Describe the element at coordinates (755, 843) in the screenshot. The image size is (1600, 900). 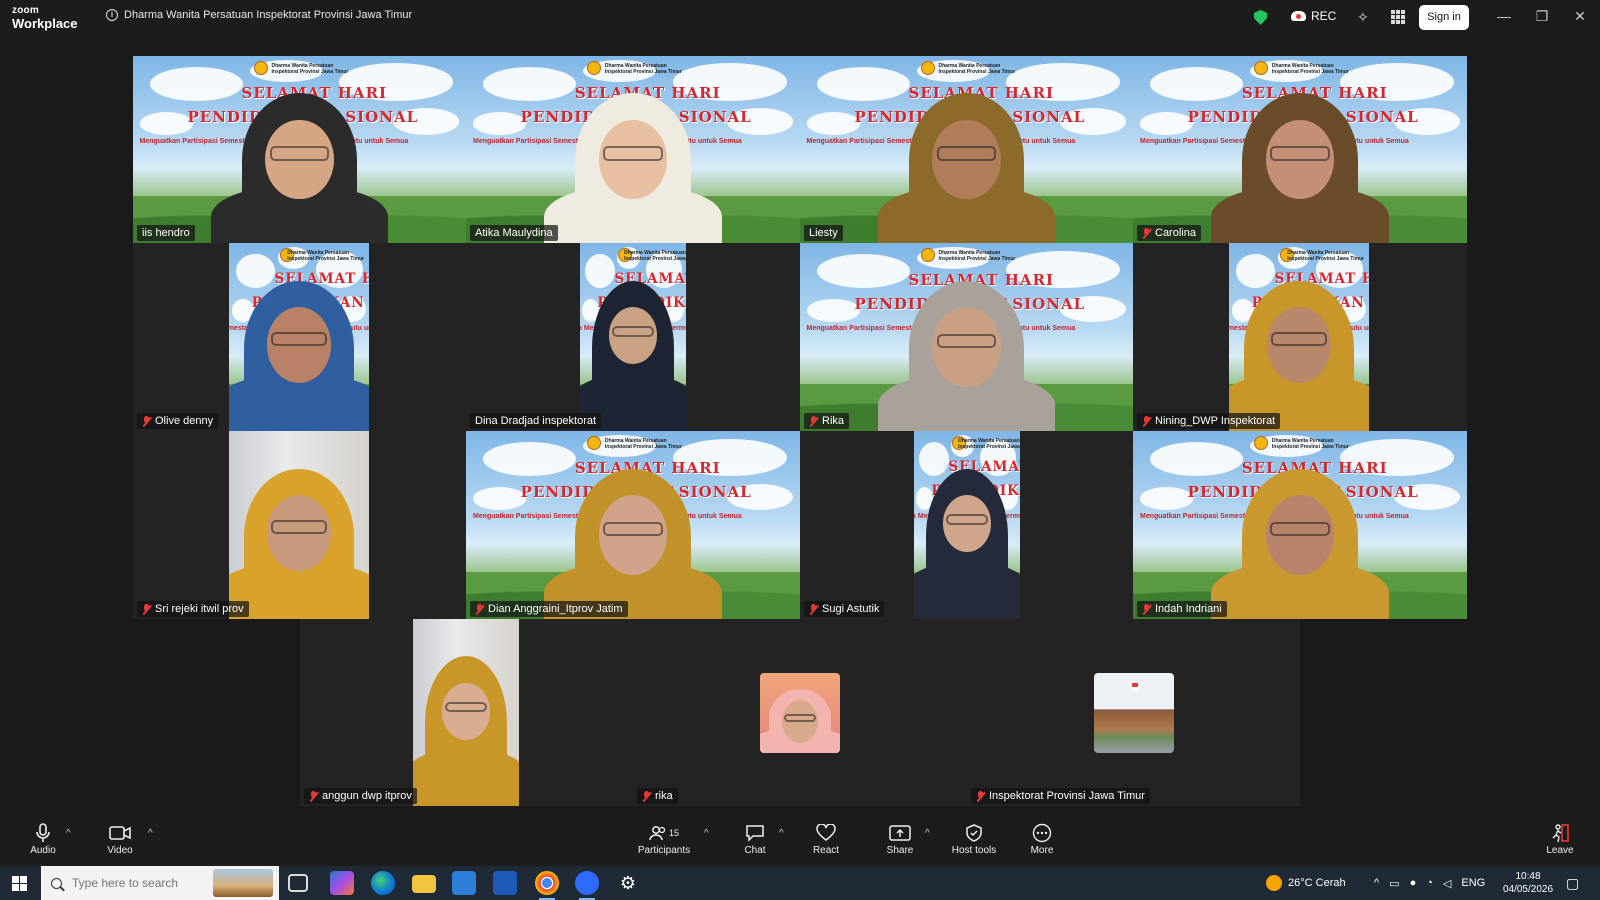
I see `chat-button: Chat` at that location.